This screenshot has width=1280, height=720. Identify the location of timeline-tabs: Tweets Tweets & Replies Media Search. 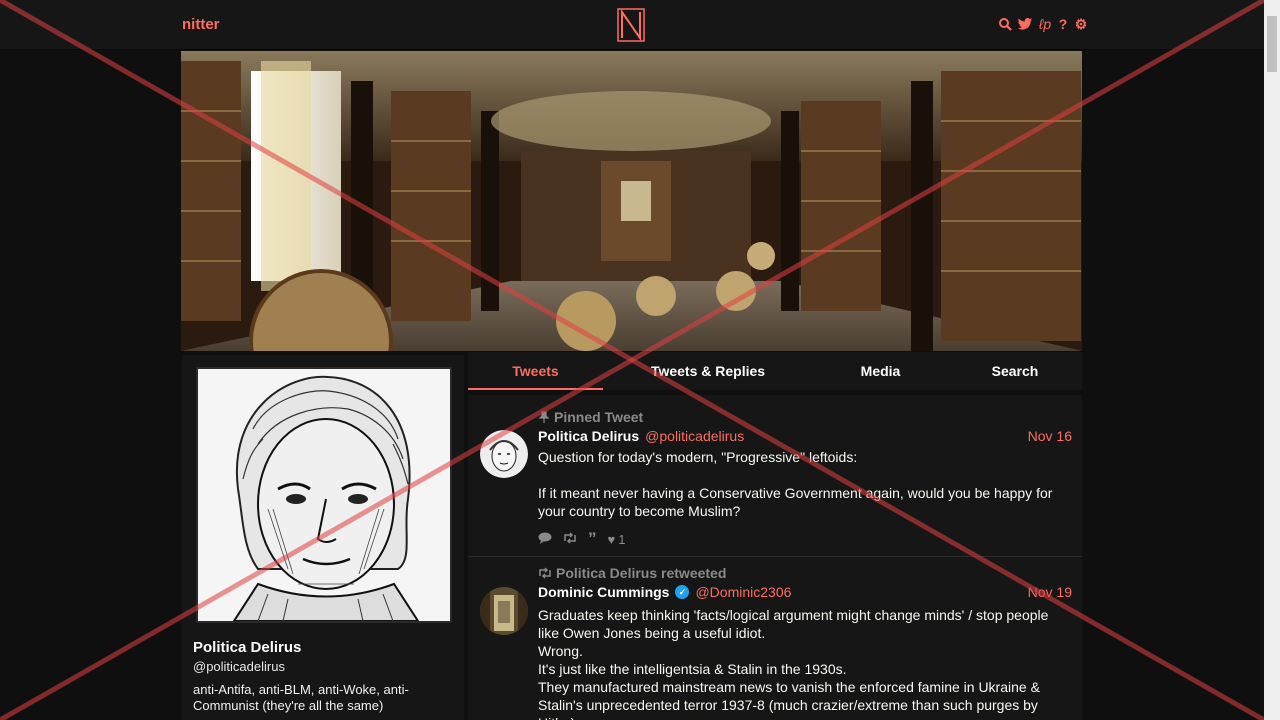
(775, 371).